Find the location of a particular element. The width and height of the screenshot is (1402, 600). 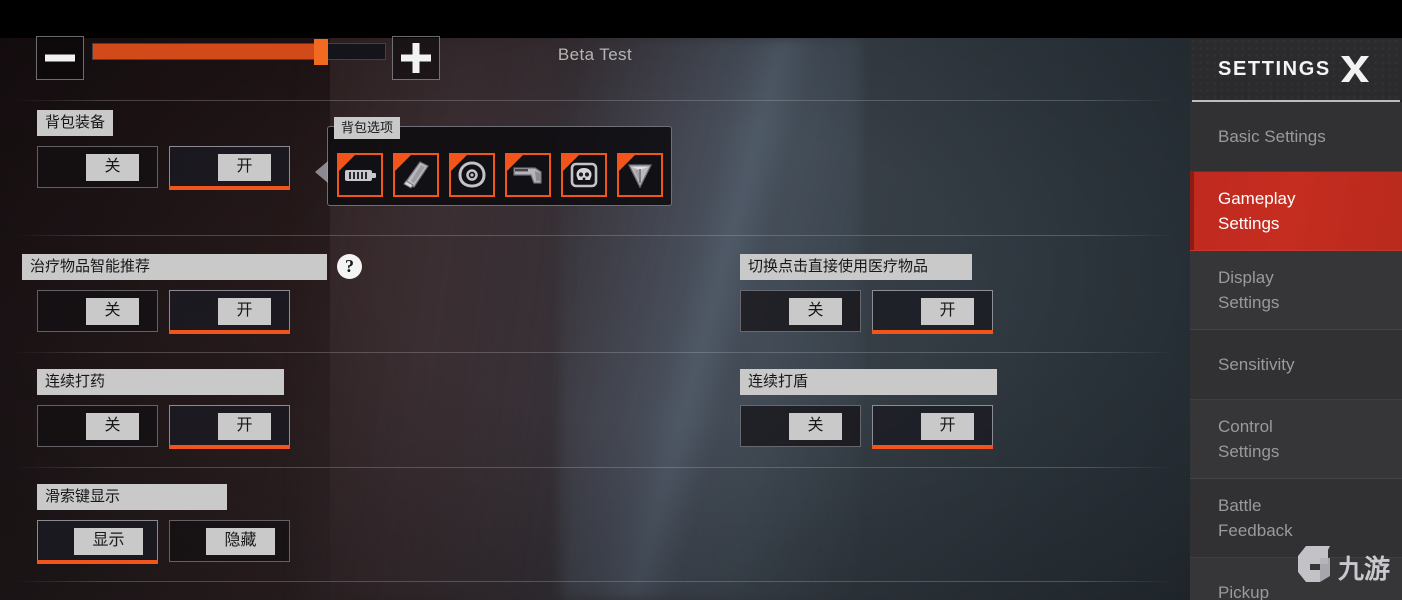

jiuyou-watermark-logo: 九游 is located at coordinates (1344, 565).